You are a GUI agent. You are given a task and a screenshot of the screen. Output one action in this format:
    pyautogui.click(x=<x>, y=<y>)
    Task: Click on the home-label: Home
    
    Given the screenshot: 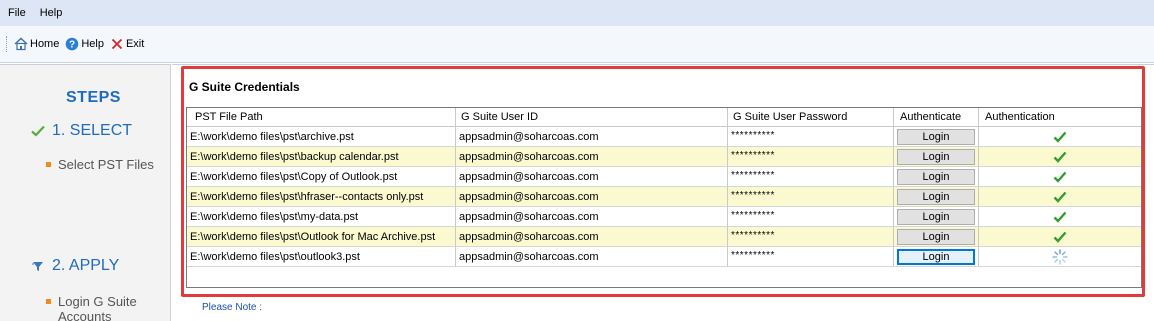 What is the action you would take?
    pyautogui.click(x=45, y=44)
    